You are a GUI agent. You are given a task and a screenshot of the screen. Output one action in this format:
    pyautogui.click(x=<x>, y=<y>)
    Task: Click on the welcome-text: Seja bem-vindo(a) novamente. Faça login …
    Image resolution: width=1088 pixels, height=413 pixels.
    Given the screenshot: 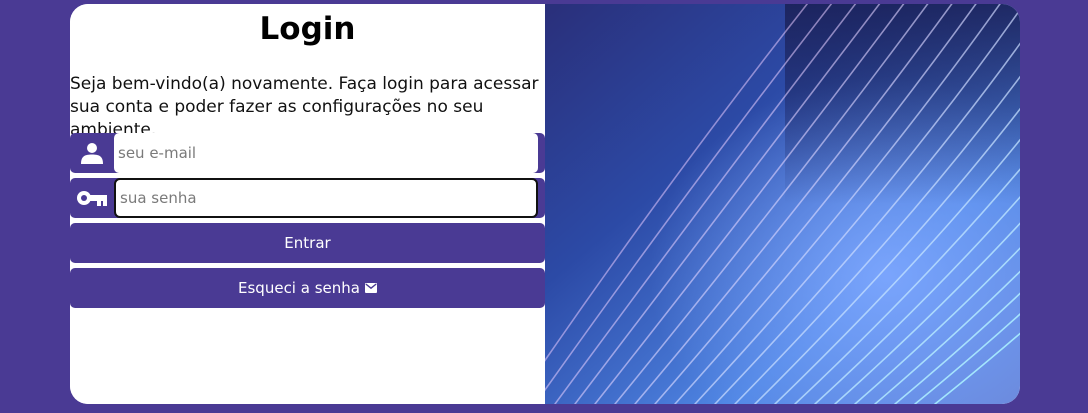 What is the action you would take?
    pyautogui.click(x=304, y=107)
    